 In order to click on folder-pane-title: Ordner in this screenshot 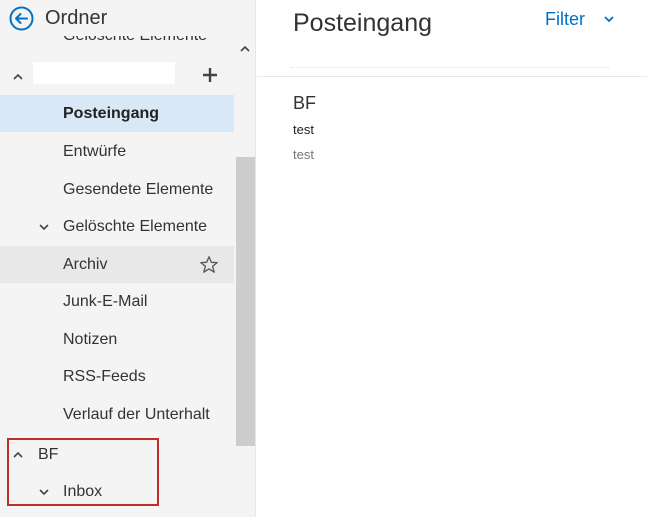, I will do `click(76, 18)`.